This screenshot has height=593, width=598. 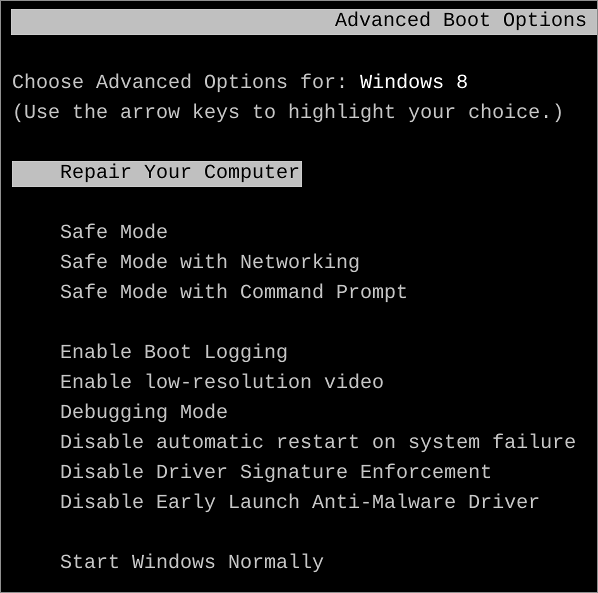 What do you see at coordinates (277, 504) in the screenshot?
I see `boot-option: Disable Early Launch Anti-Malware Driver` at bounding box center [277, 504].